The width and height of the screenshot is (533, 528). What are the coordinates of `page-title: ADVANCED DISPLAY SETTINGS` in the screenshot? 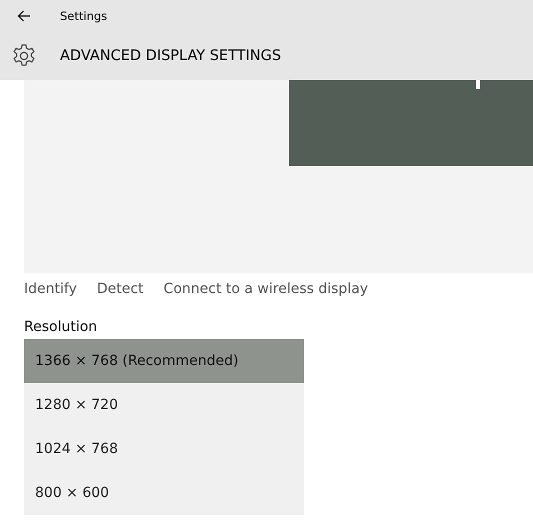 It's located at (171, 56).